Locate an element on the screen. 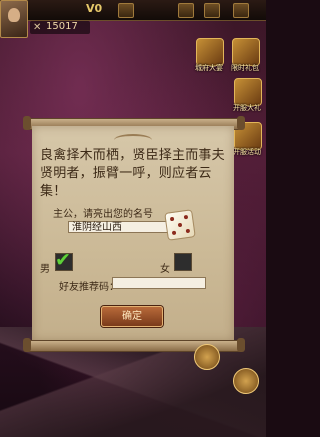 The image size is (320, 437). power-display: ✕ 15017 is located at coordinates (60, 27).